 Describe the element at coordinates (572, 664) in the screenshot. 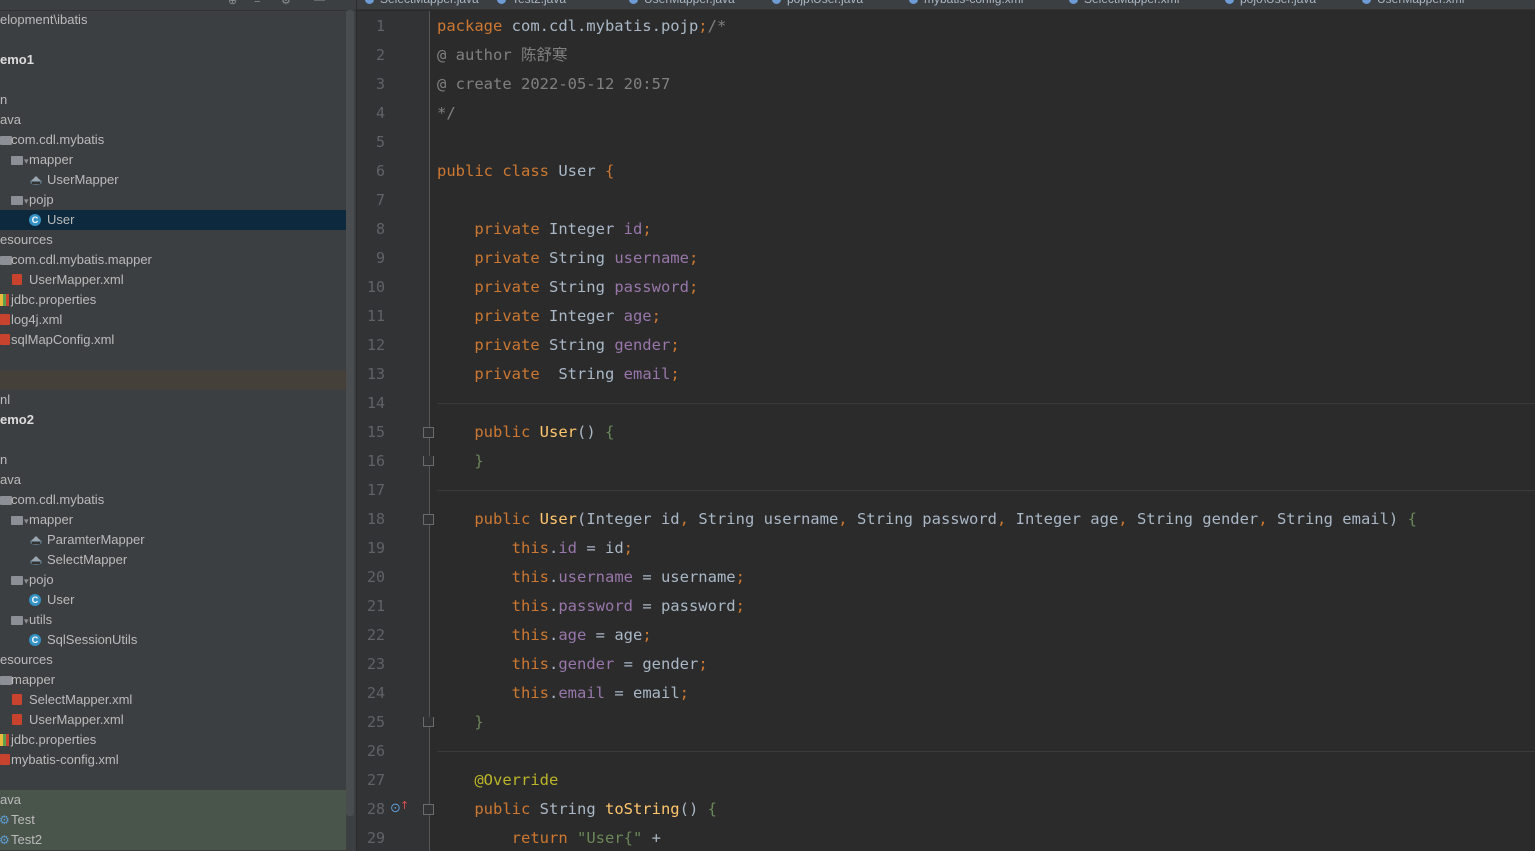

I see `code-line: this.gender = gender;` at that location.